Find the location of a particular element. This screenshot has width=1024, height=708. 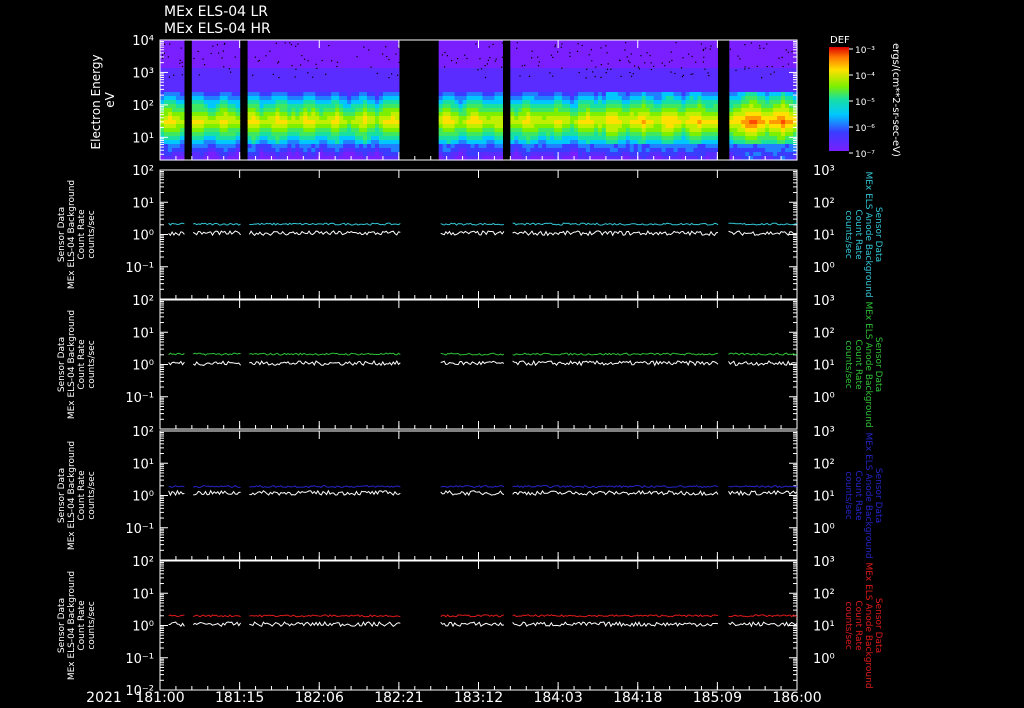

right-ytick-label: 10¹ is located at coordinates (824, 236).